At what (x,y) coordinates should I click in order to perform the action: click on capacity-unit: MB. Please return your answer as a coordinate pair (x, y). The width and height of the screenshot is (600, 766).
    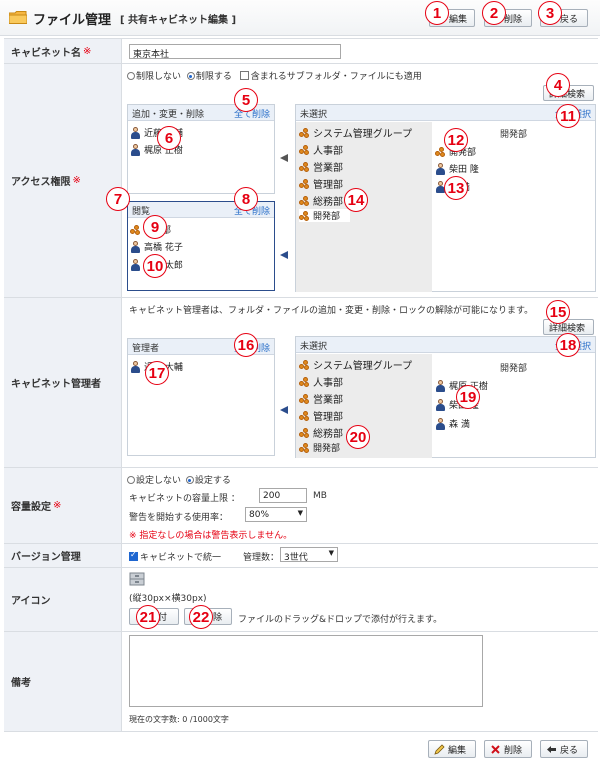
    Looking at the image, I should click on (320, 496).